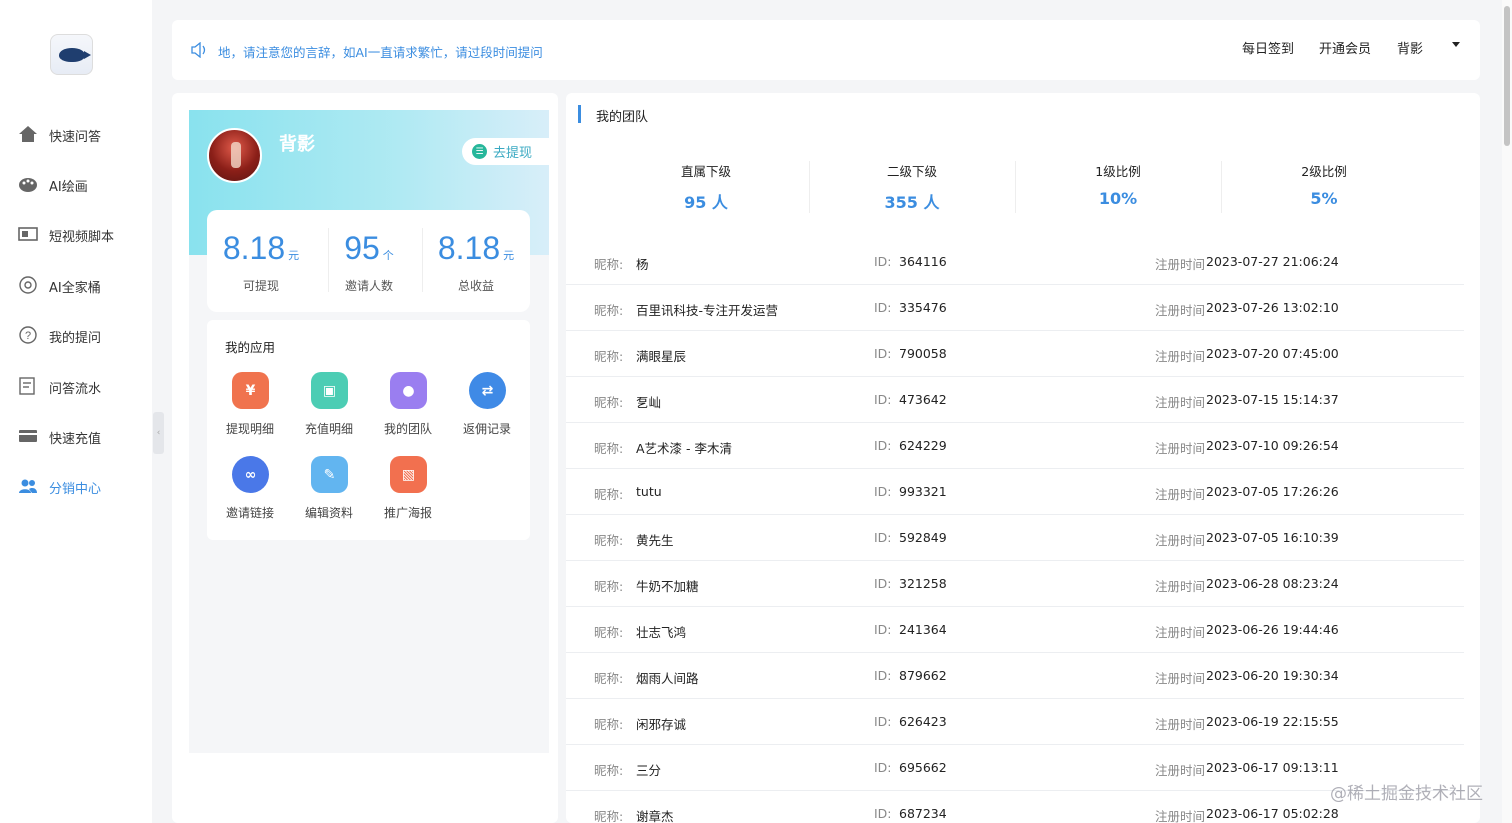 The width and height of the screenshot is (1512, 823). I want to click on scrollbar-thumb, so click(1507, 76).